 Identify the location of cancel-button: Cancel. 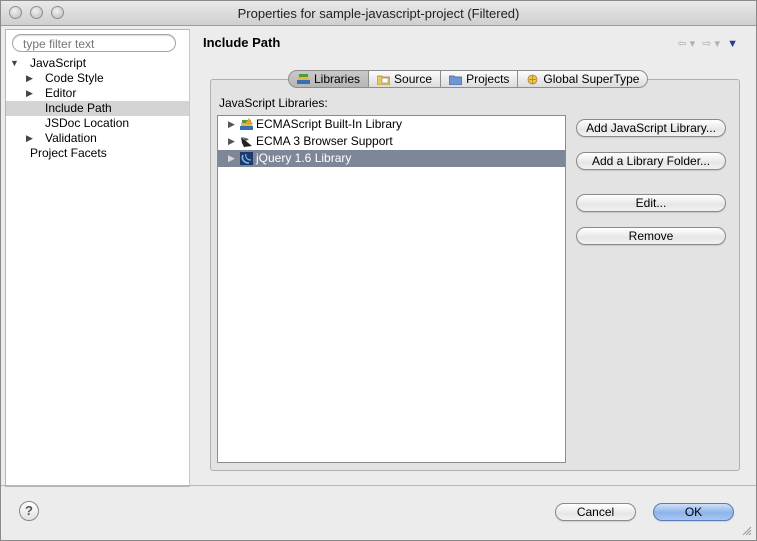
(595, 512).